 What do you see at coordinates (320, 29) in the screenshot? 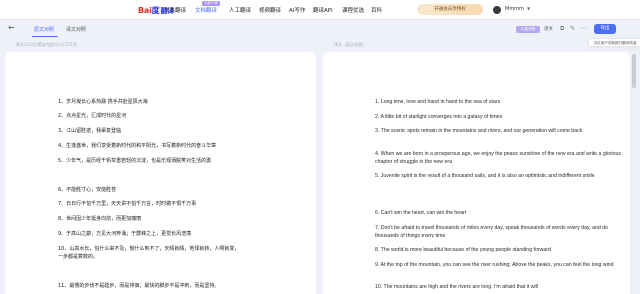
I see `document-toolbar: ← 原文对照 译文对照 中英对照 译文 ⧉ ✎ ⋯ 导出` at bounding box center [320, 29].